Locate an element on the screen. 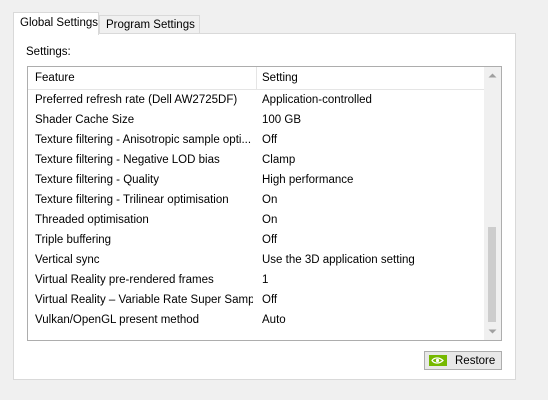 Image resolution: width=548 pixels, height=400 pixels. feature-name: Virtual Reality pre-rendered frames is located at coordinates (124, 280).